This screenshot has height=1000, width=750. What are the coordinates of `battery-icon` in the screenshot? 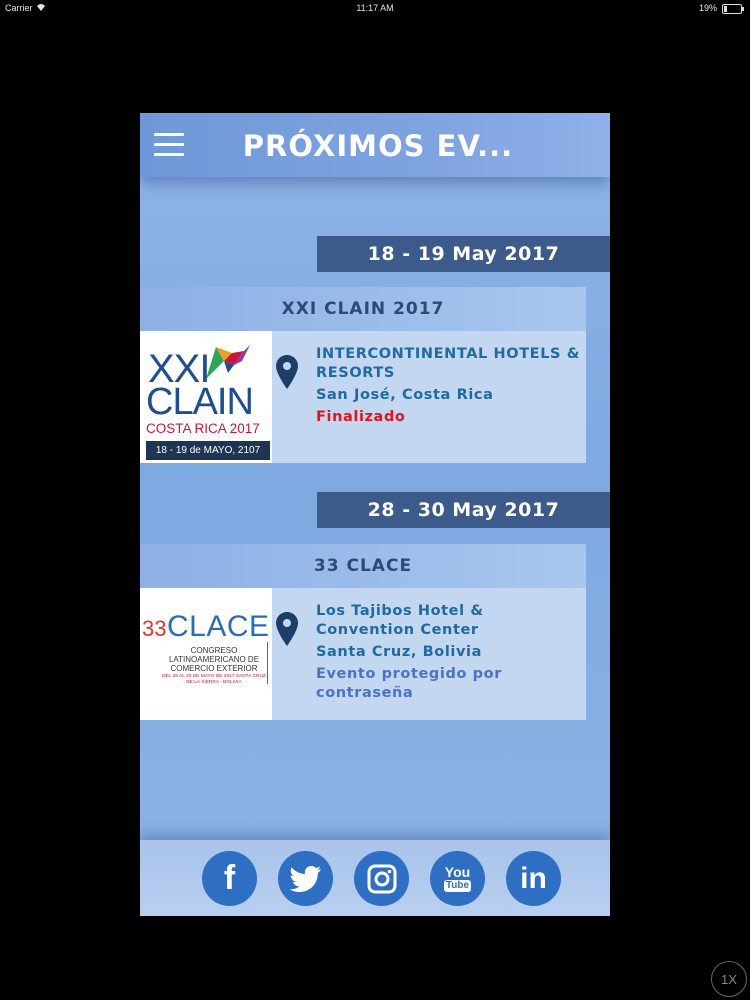 It's located at (733, 9).